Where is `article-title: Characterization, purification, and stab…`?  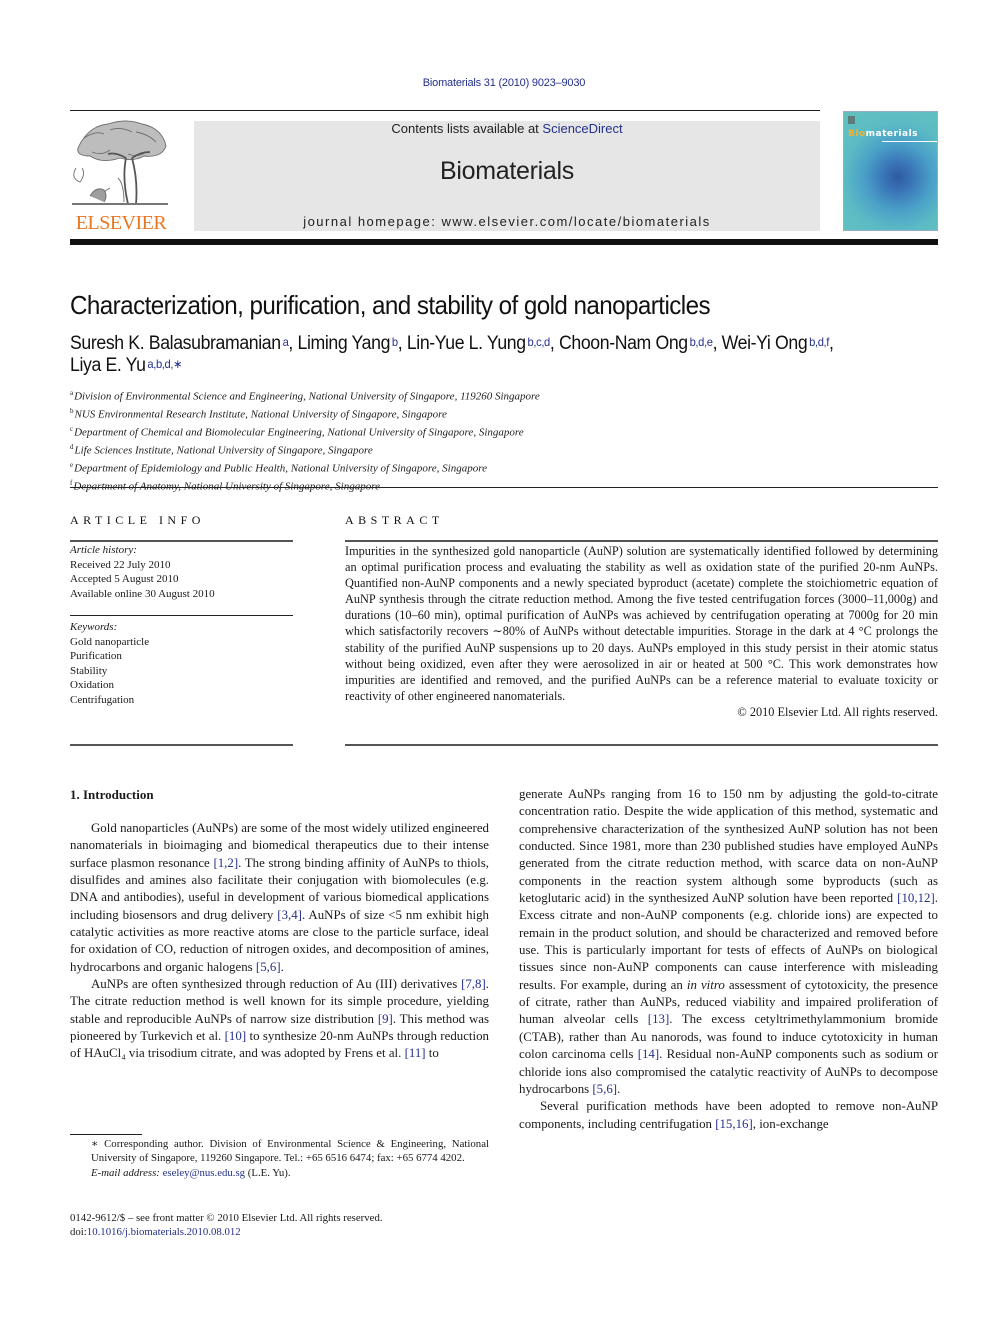
article-title: Characterization, purification, and stab… is located at coordinates (390, 305).